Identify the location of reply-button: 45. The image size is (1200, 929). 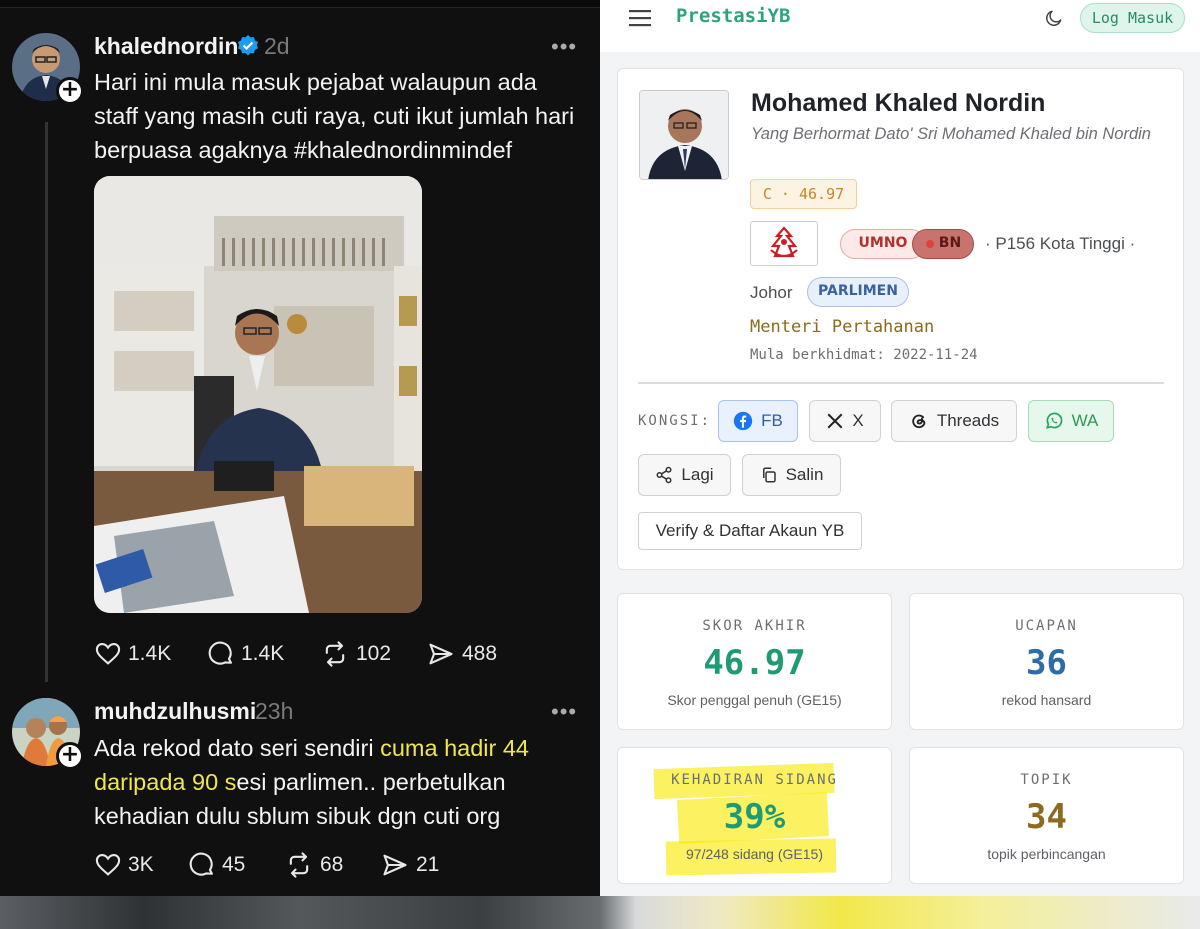
(236, 865).